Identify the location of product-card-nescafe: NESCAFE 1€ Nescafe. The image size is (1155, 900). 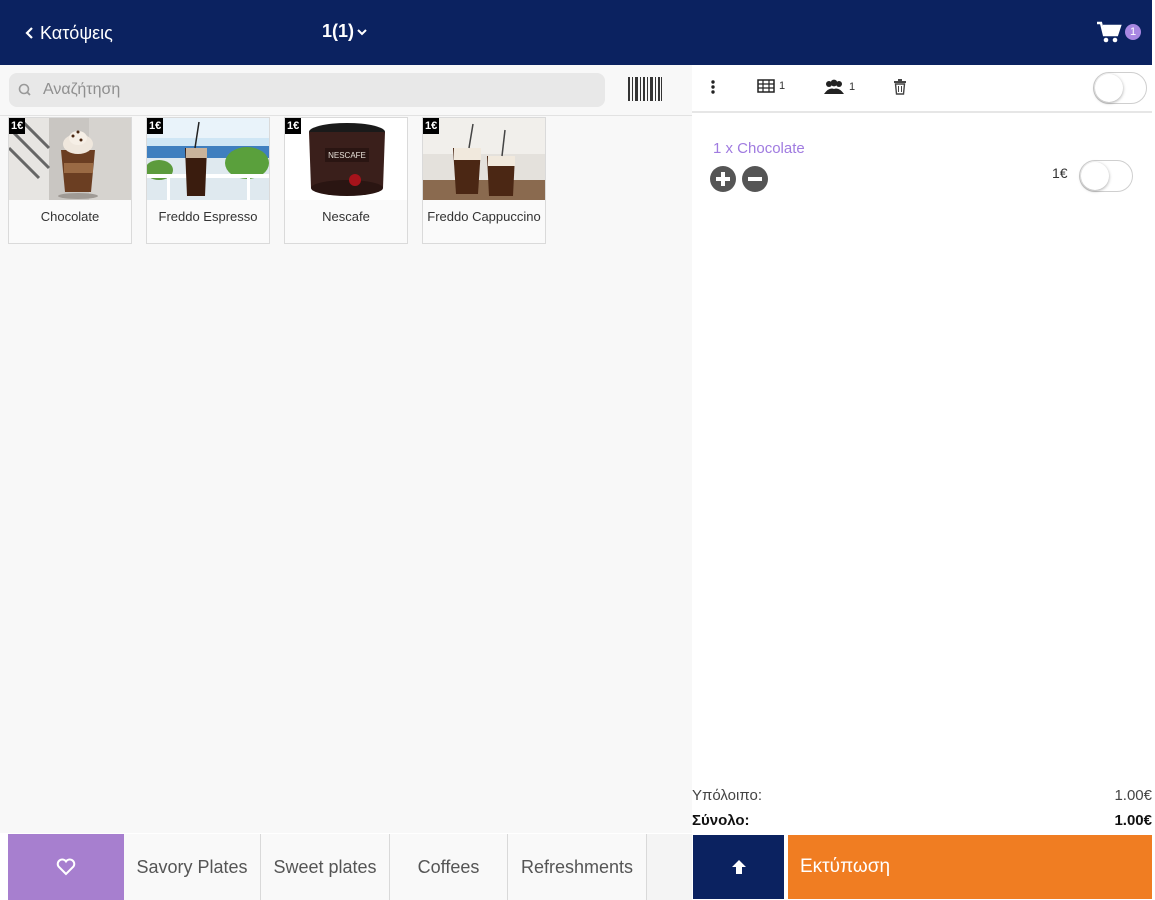
(346, 180).